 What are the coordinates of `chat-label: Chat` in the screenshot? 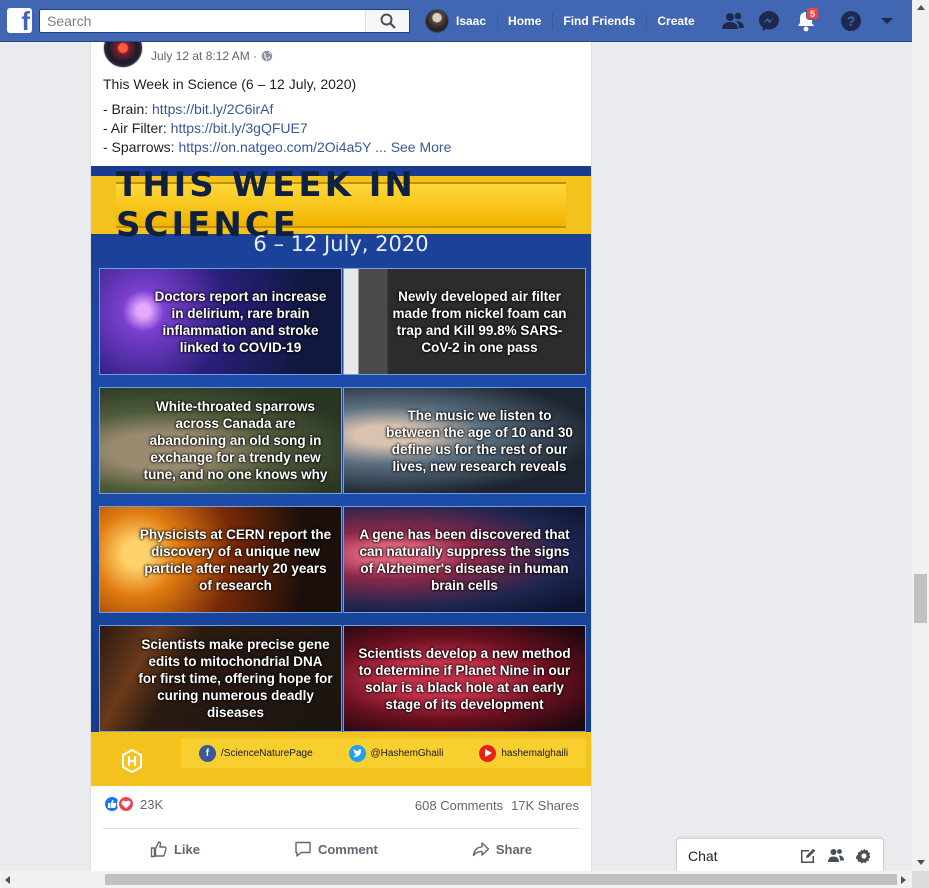 It's located at (703, 856).